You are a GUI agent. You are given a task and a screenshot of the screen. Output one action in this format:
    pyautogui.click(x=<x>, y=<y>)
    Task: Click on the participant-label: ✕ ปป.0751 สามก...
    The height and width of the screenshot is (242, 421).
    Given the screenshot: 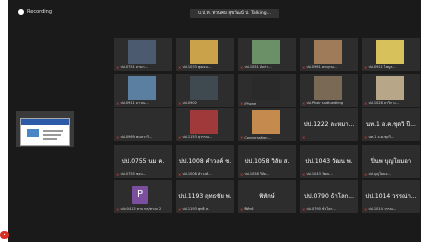 What is the action you would take?
    pyautogui.click(x=132, y=67)
    